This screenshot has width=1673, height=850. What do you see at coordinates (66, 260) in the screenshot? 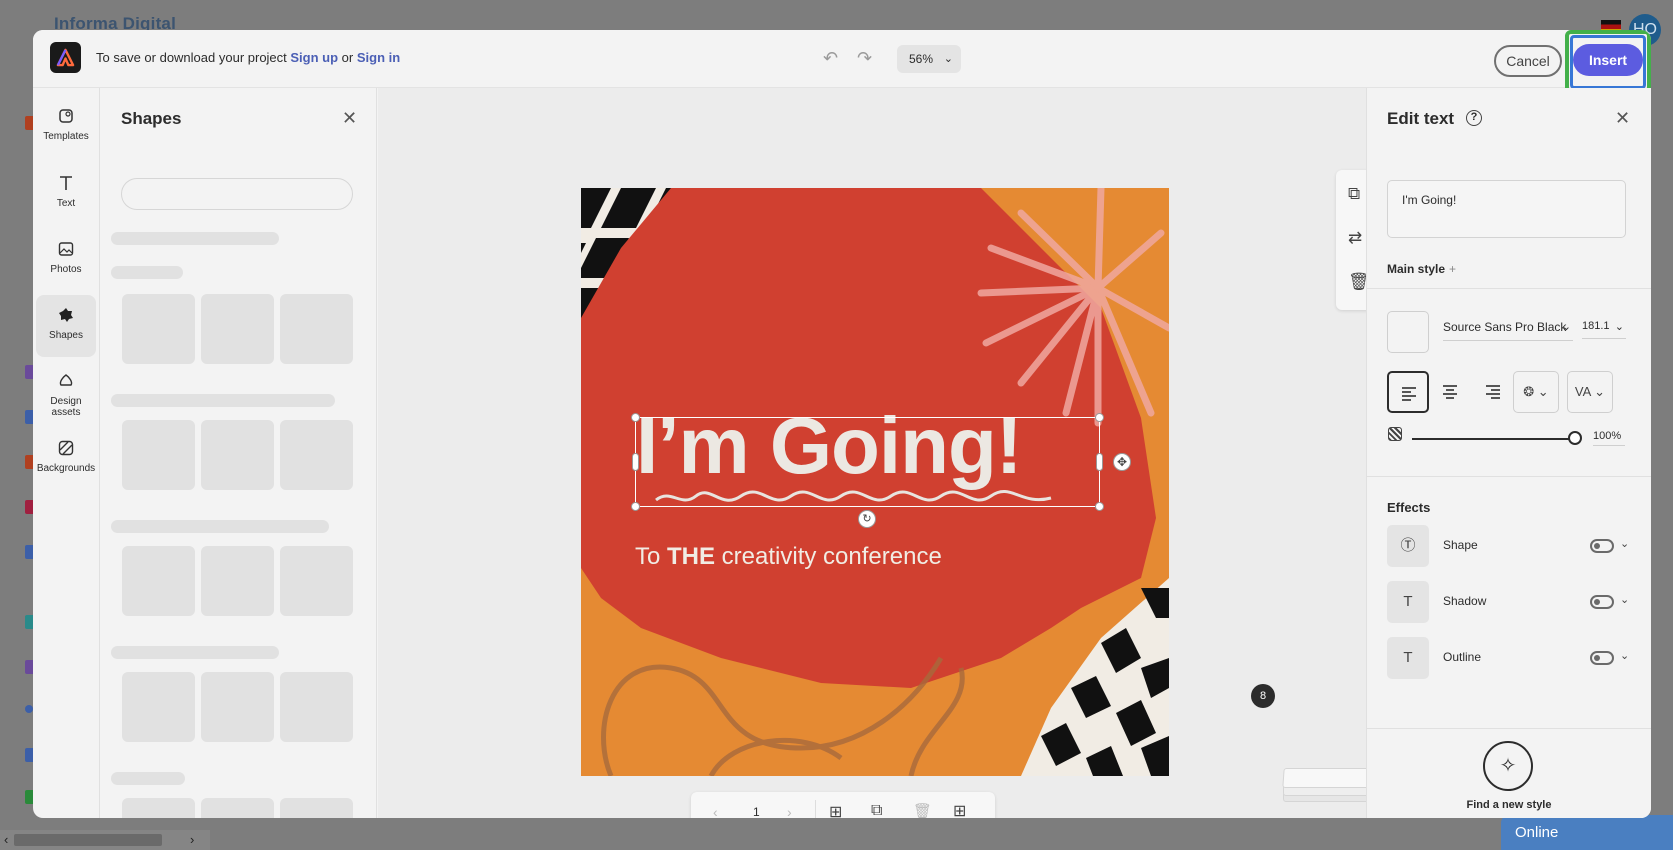
I see `rail-item-photos: Photos` at bounding box center [66, 260].